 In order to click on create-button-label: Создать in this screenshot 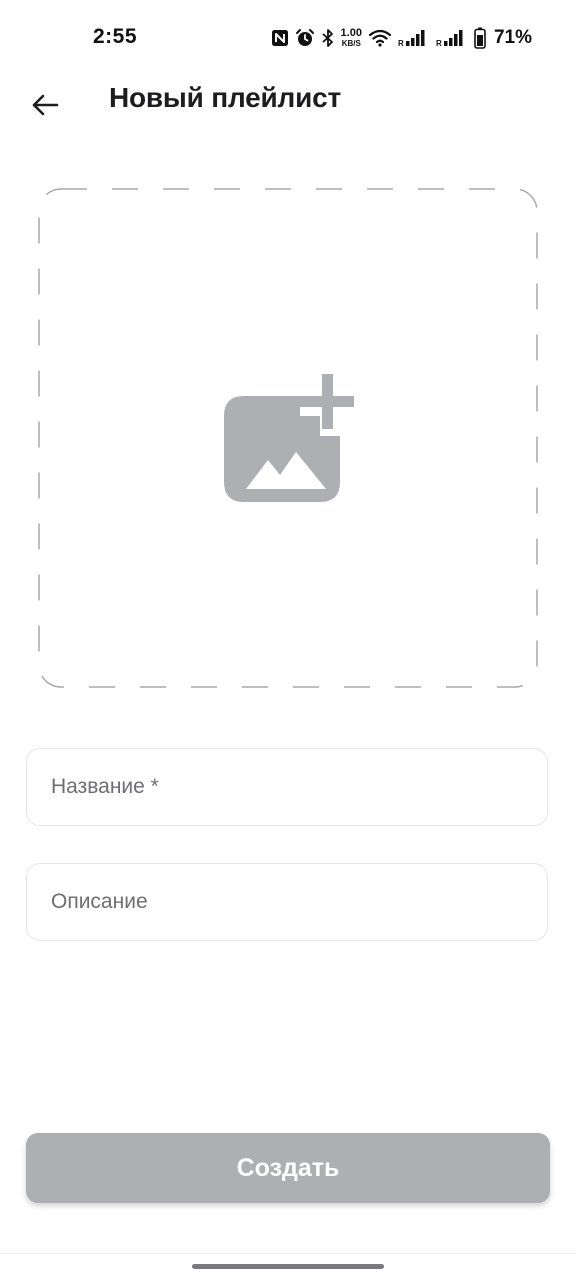, I will do `click(288, 1167)`.